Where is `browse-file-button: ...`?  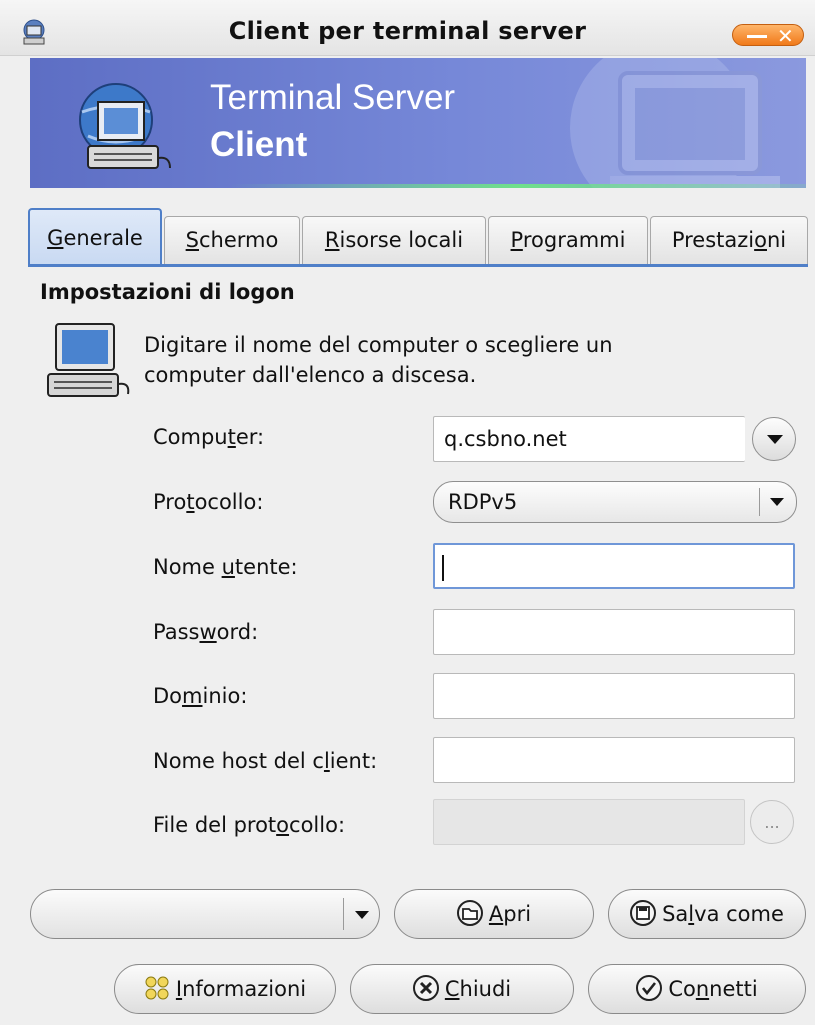
browse-file-button: ... is located at coordinates (772, 822).